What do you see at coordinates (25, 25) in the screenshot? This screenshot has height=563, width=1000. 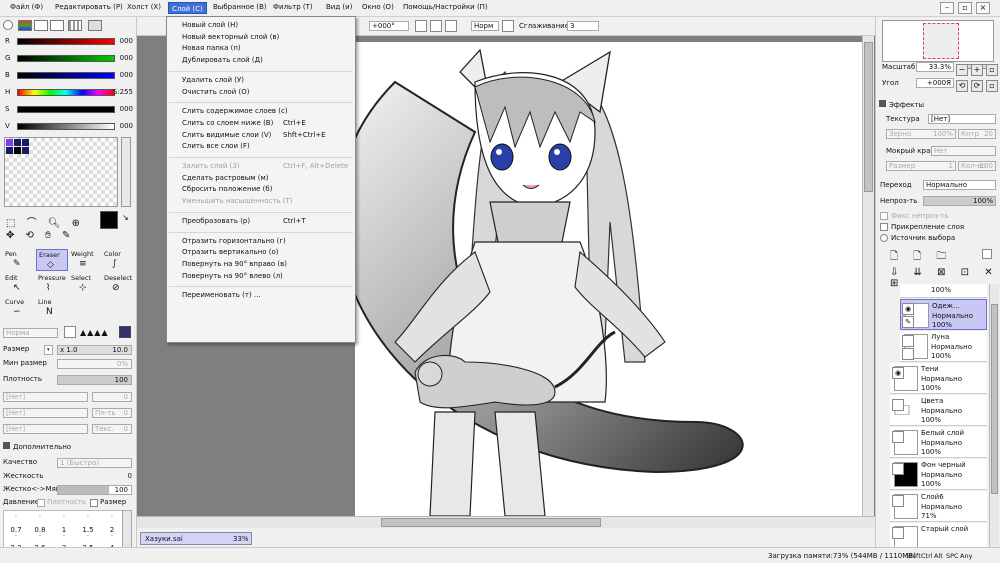 I see `rgb-slider-icon` at bounding box center [25, 25].